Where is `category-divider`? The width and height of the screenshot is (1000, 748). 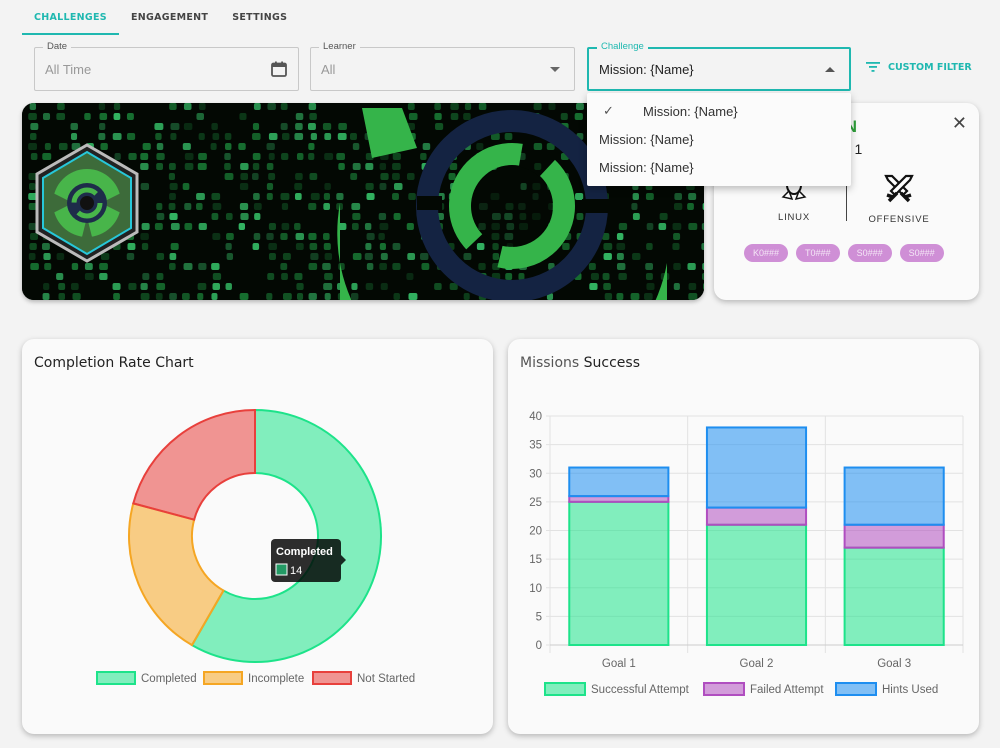 category-divider is located at coordinates (846, 201).